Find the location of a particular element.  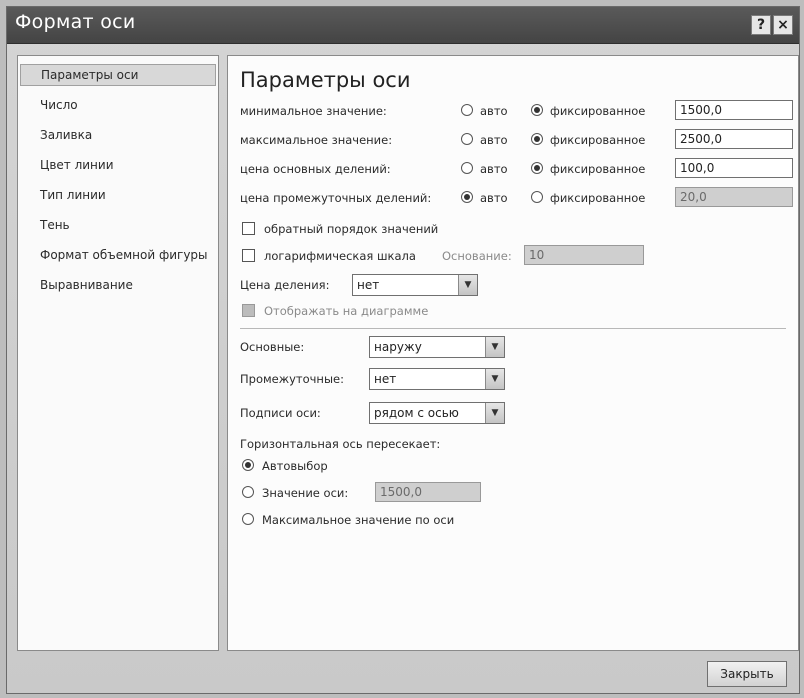

log-base-input: 10 is located at coordinates (584, 255).